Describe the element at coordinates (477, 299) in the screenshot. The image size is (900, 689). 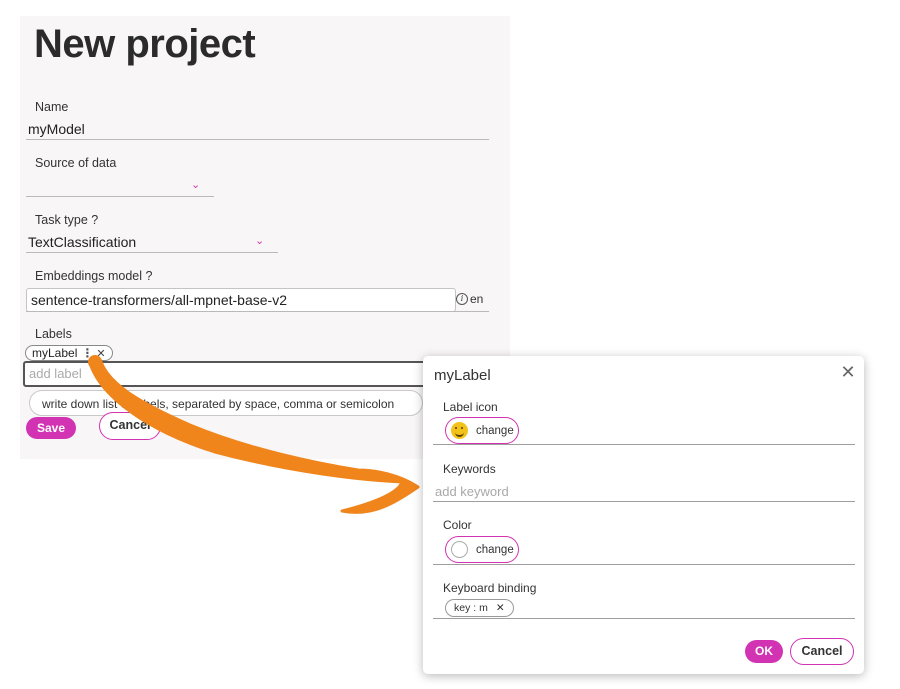
I see `language-code: en` at that location.